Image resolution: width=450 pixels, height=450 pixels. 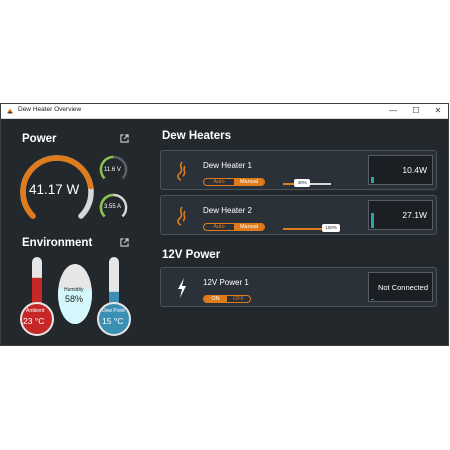 I want to click on humidity-value: 58%, so click(x=74, y=299).